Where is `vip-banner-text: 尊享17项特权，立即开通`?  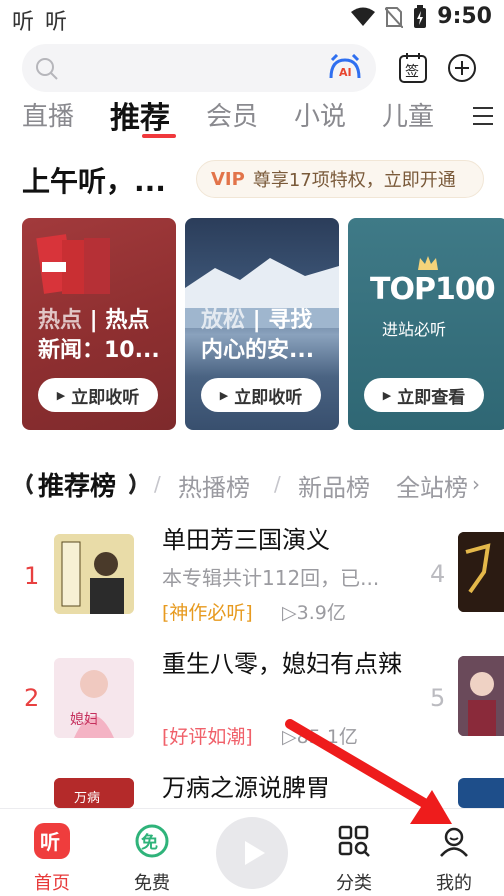
vip-banner-text: 尊享17项特权，立即开通 is located at coordinates (354, 180).